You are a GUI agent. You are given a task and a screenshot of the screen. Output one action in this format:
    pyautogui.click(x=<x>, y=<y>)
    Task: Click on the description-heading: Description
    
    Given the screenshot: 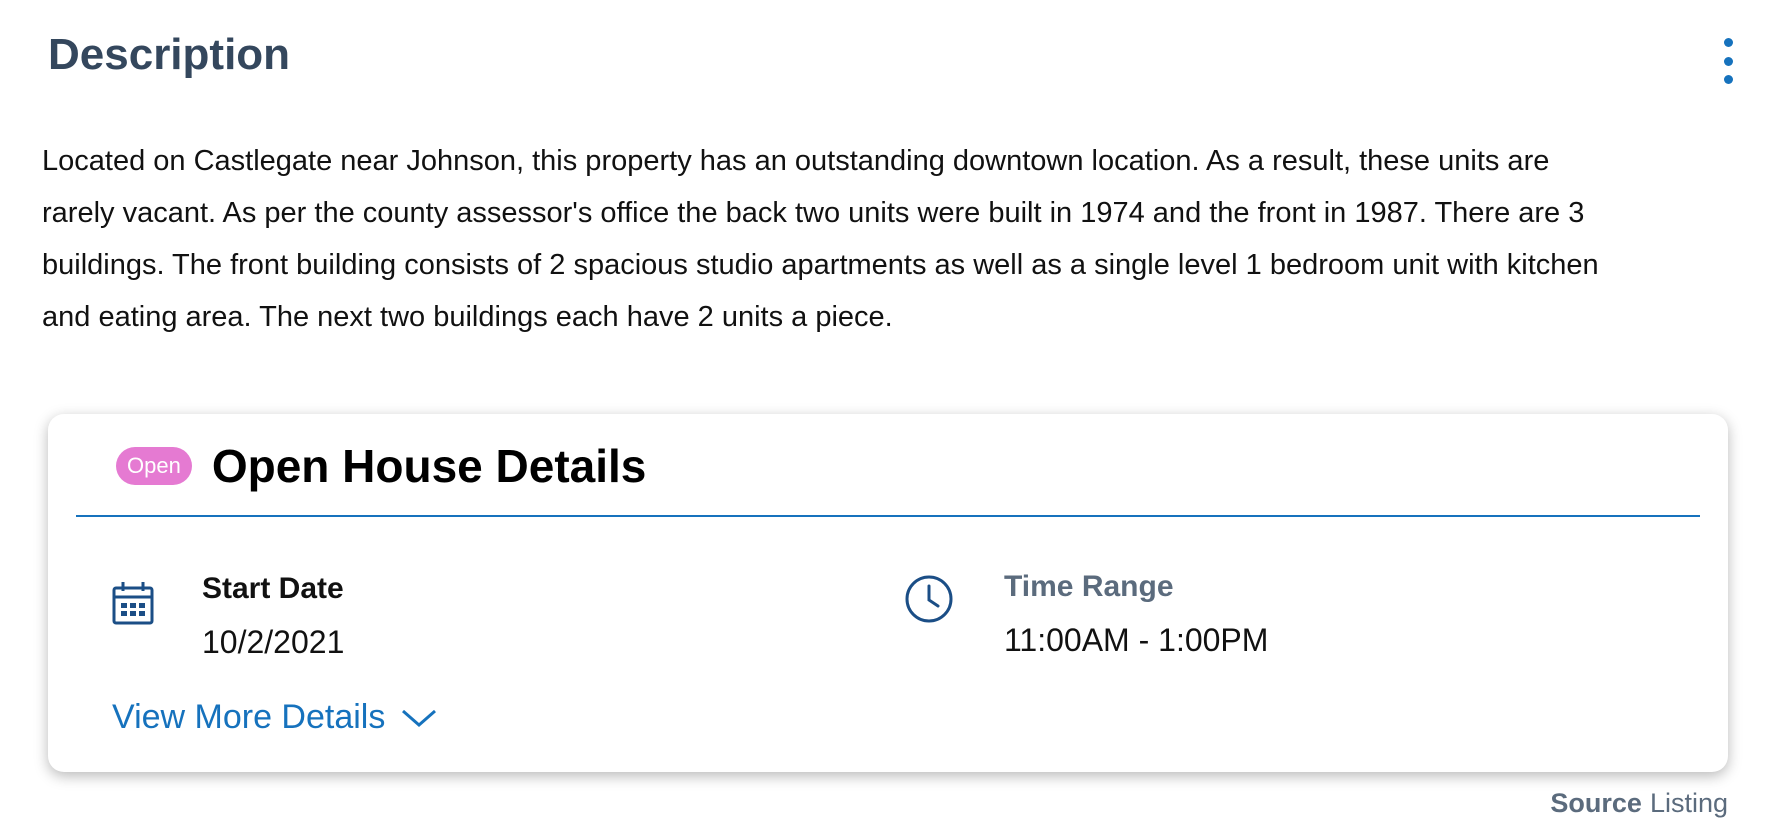 What is the action you would take?
    pyautogui.click(x=169, y=54)
    